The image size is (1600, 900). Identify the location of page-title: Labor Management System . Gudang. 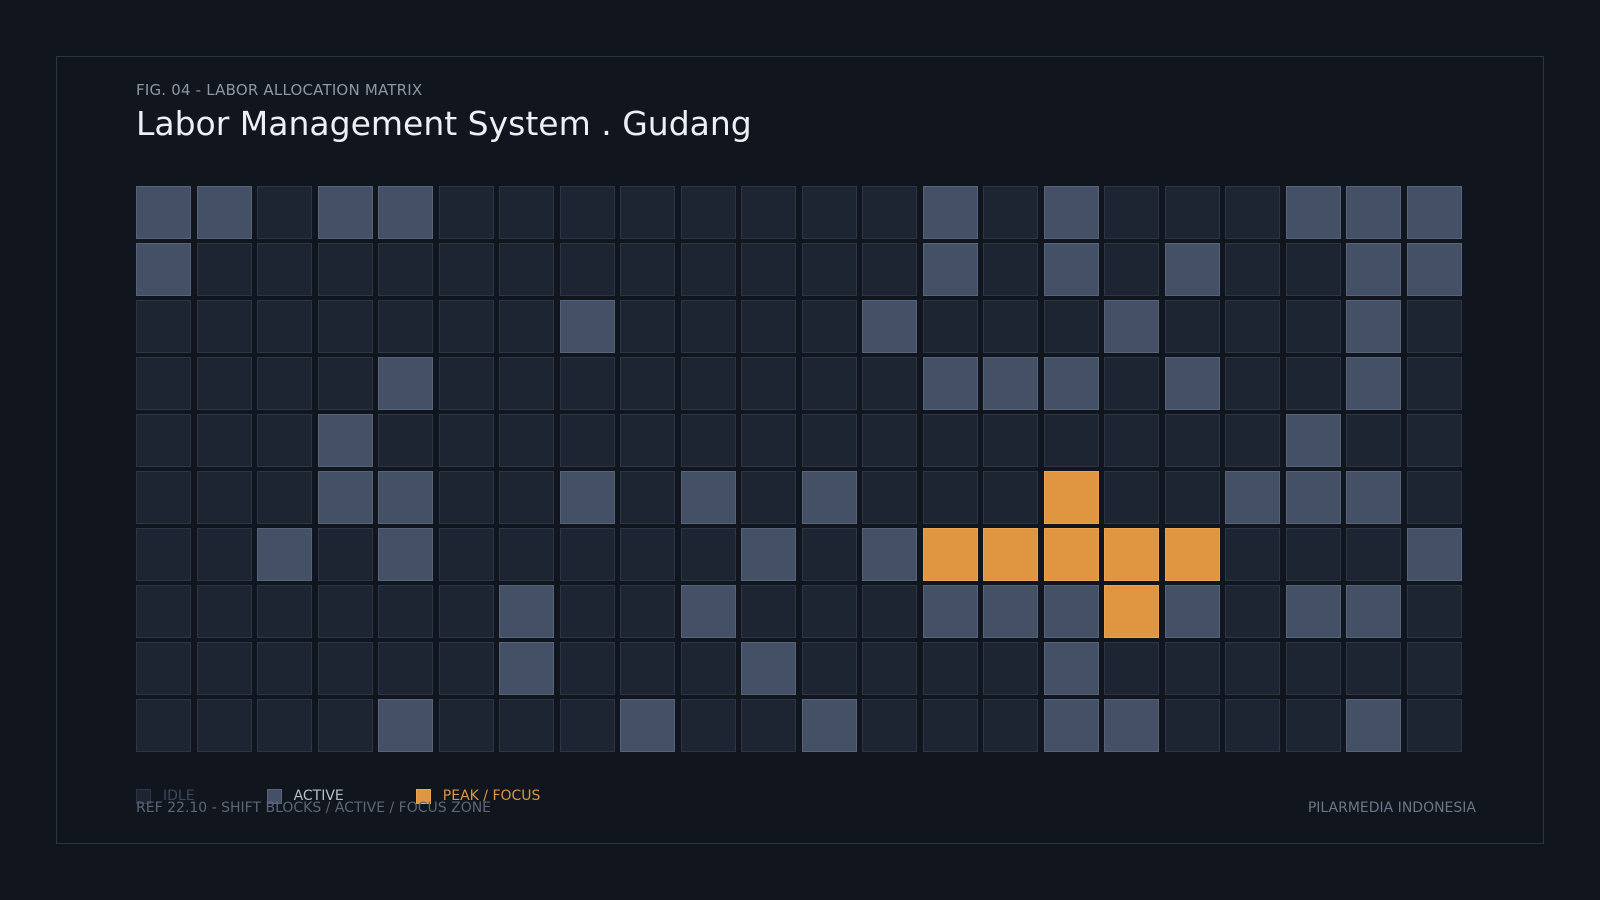
(444, 123).